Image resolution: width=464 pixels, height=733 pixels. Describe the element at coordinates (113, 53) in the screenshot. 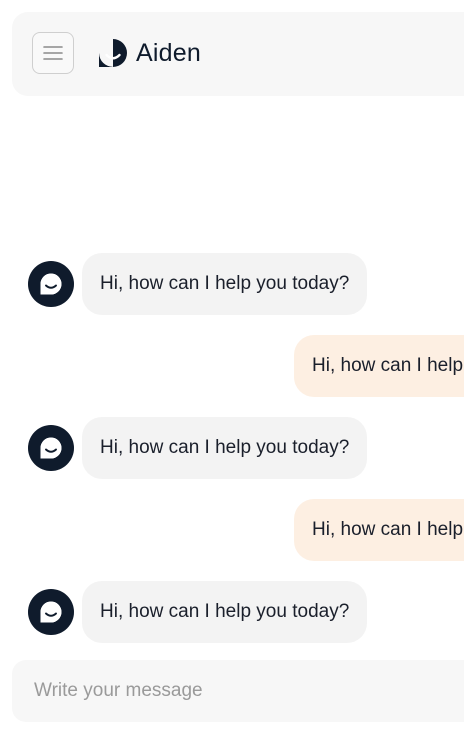

I see `smile-bubble-logo-icon` at that location.